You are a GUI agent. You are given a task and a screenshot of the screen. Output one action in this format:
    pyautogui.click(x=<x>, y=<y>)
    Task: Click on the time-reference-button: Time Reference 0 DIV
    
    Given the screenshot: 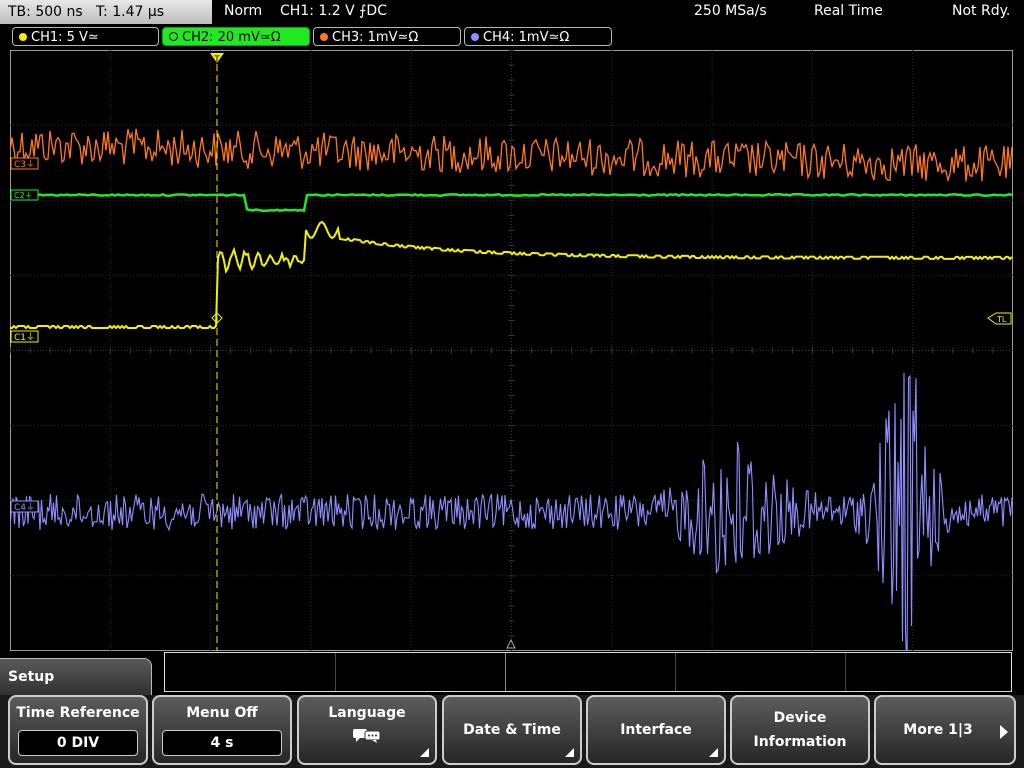 What is the action you would take?
    pyautogui.click(x=78, y=730)
    